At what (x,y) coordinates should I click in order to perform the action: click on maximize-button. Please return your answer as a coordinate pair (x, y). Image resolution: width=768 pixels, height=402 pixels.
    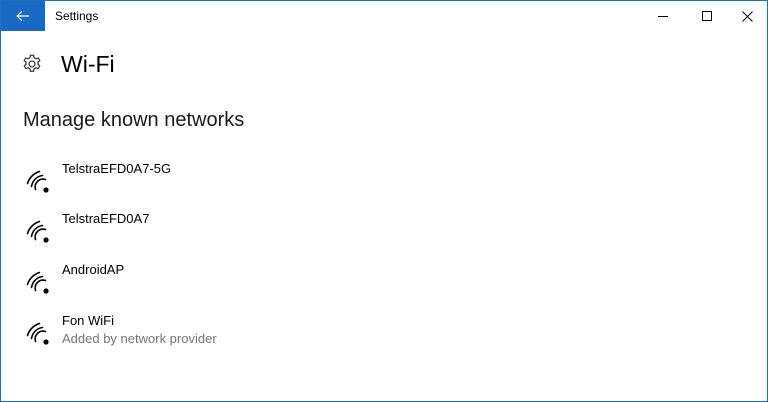
    Looking at the image, I should click on (707, 16).